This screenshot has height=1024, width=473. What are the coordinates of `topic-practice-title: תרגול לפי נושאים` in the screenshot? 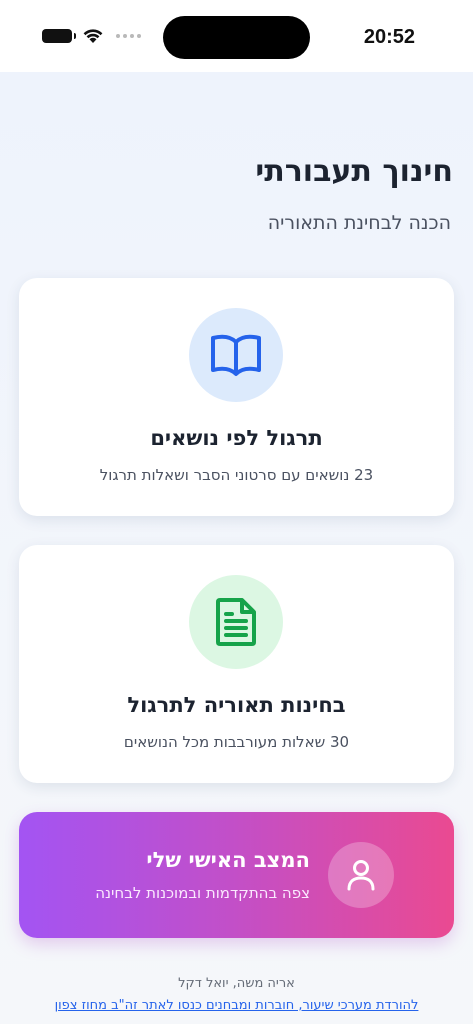 It's located at (236, 438).